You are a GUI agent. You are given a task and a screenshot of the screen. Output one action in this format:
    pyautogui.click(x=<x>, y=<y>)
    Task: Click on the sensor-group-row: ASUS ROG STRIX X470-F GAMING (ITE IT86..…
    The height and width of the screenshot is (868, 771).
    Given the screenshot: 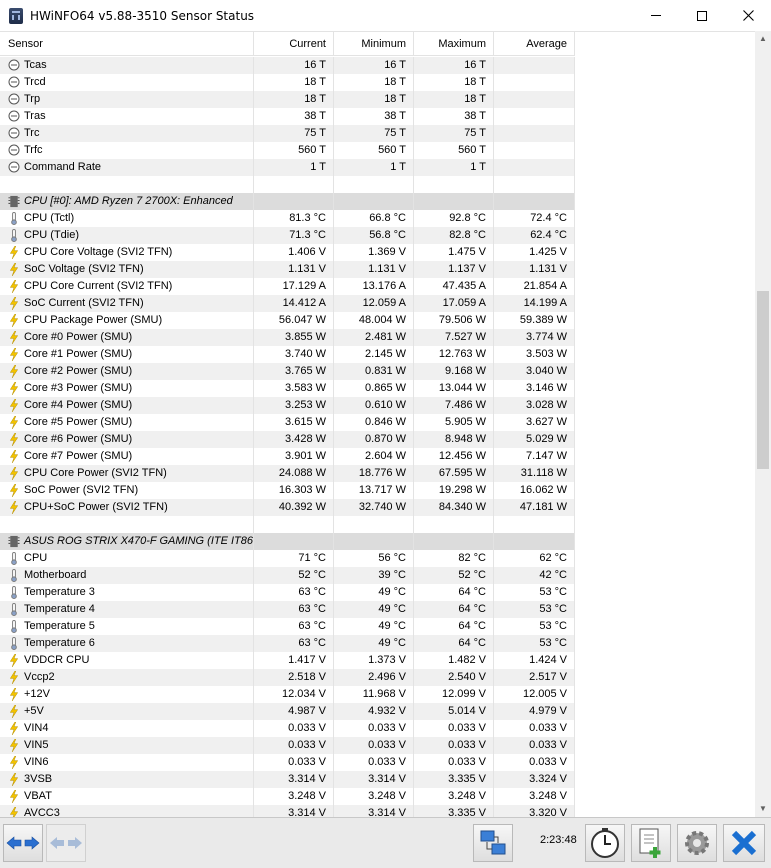 What is the action you would take?
    pyautogui.click(x=287, y=541)
    